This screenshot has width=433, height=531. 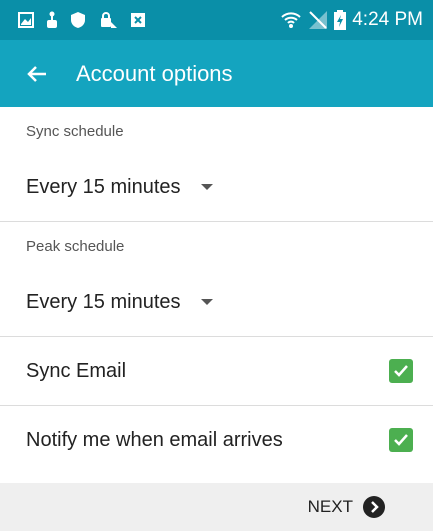 I want to click on sync-email-label: Sync Email, so click(x=76, y=370).